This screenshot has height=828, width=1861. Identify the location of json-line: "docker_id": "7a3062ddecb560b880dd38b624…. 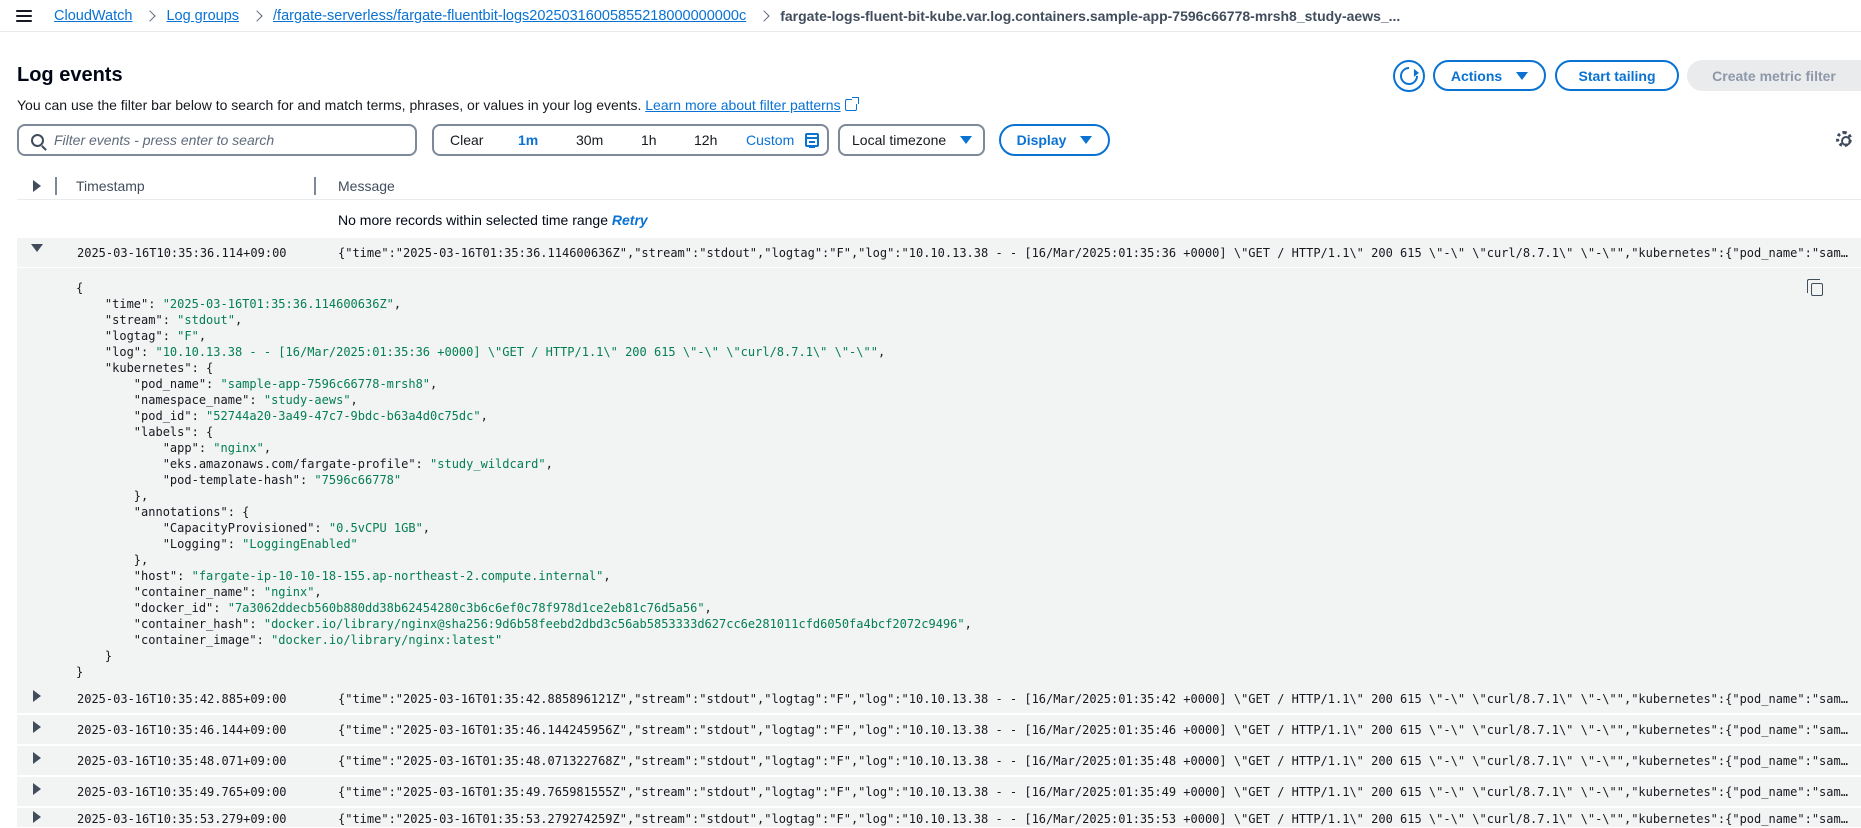
(394, 608).